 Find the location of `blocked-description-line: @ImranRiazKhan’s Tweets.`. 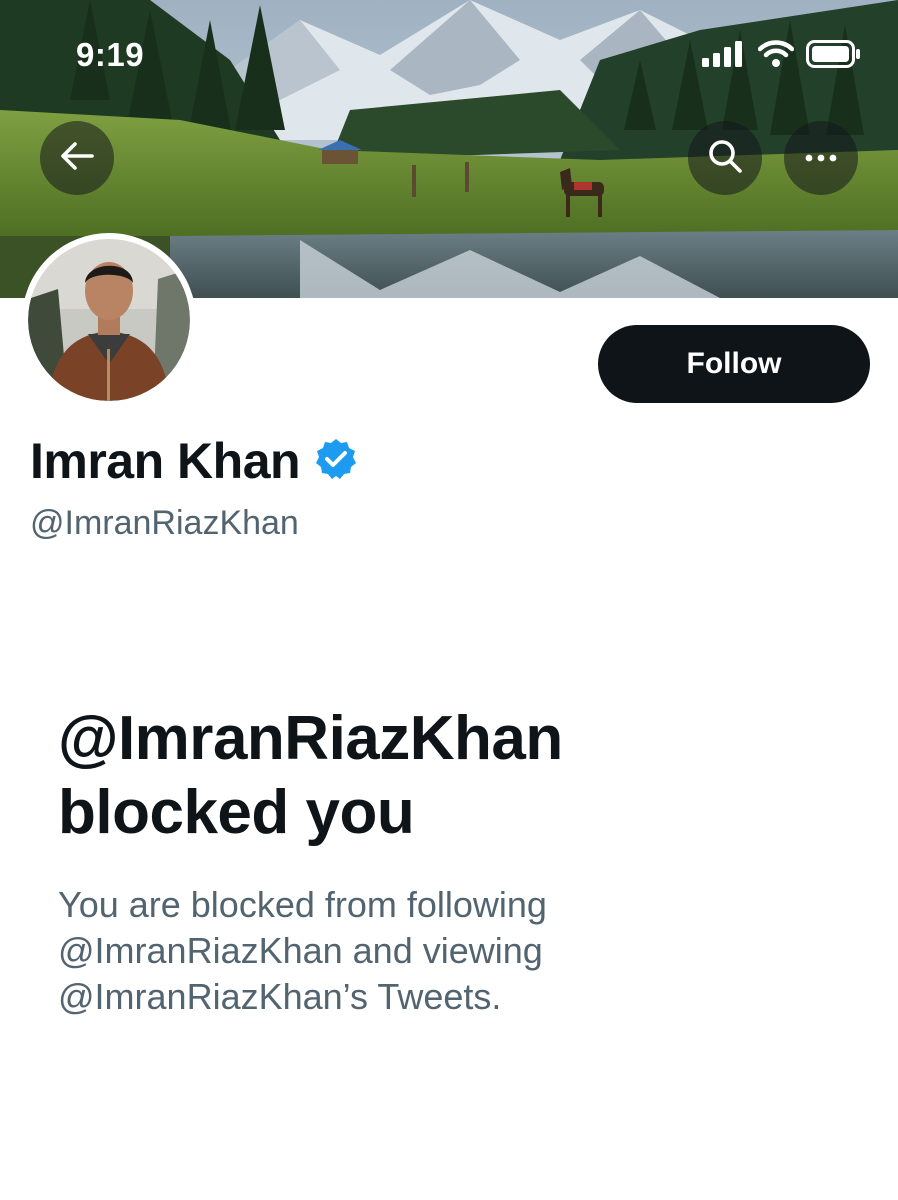

blocked-description-line: @ImranRiazKhan’s Tweets. is located at coordinates (280, 996).